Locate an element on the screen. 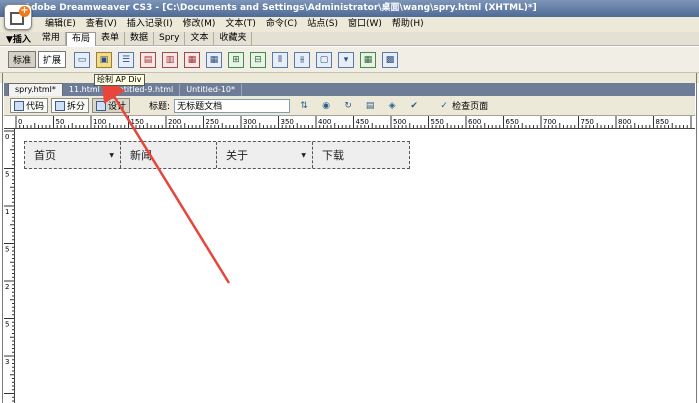  menu-site: 站点(S) is located at coordinates (322, 24).